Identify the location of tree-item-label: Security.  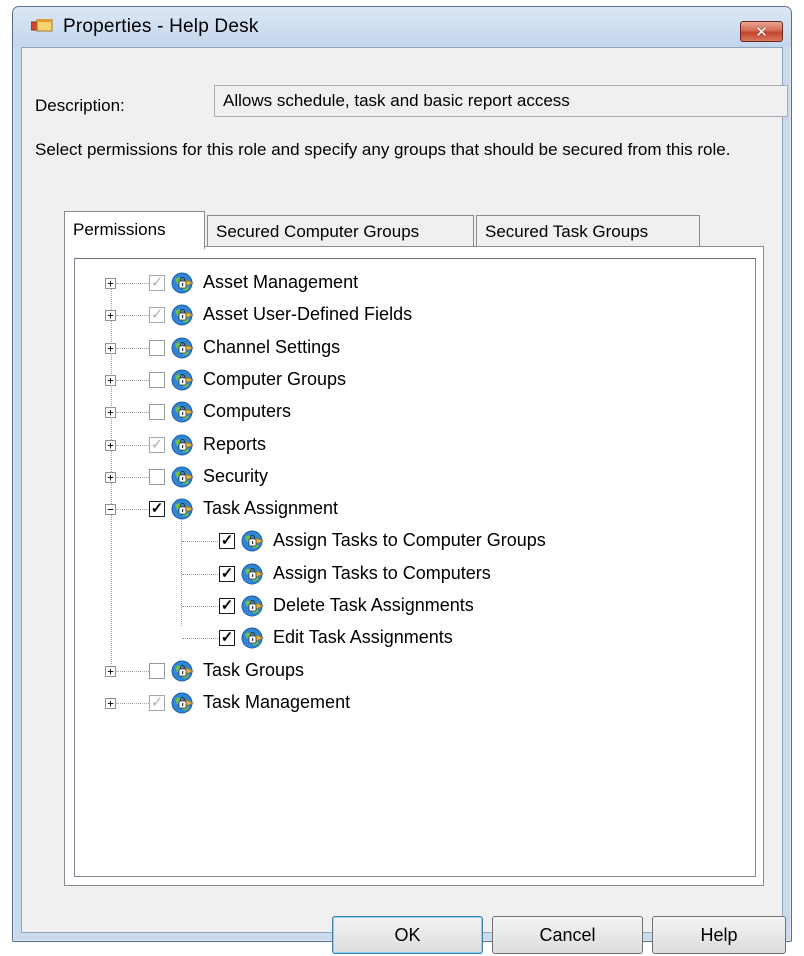
(236, 475).